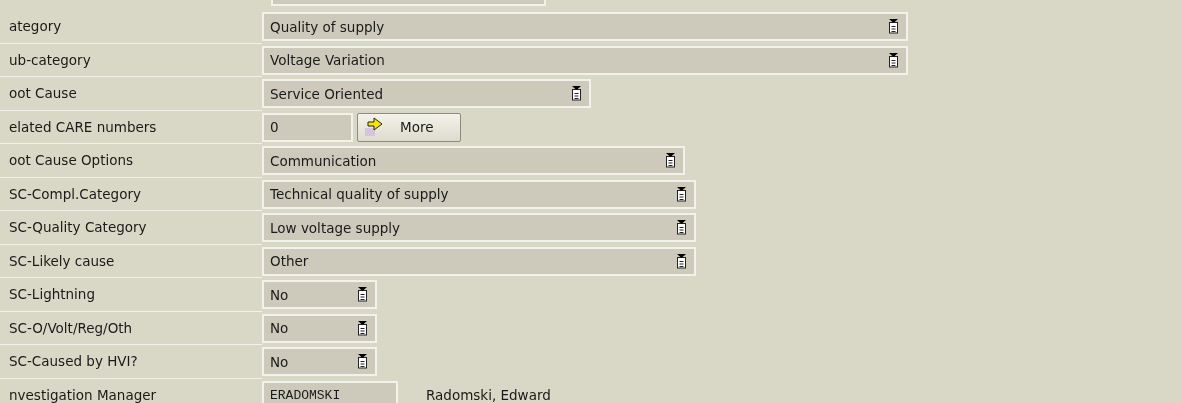 The width and height of the screenshot is (1182, 403). What do you see at coordinates (131, 194) in the screenshot?
I see `field-label: SC-Compl.Category` at bounding box center [131, 194].